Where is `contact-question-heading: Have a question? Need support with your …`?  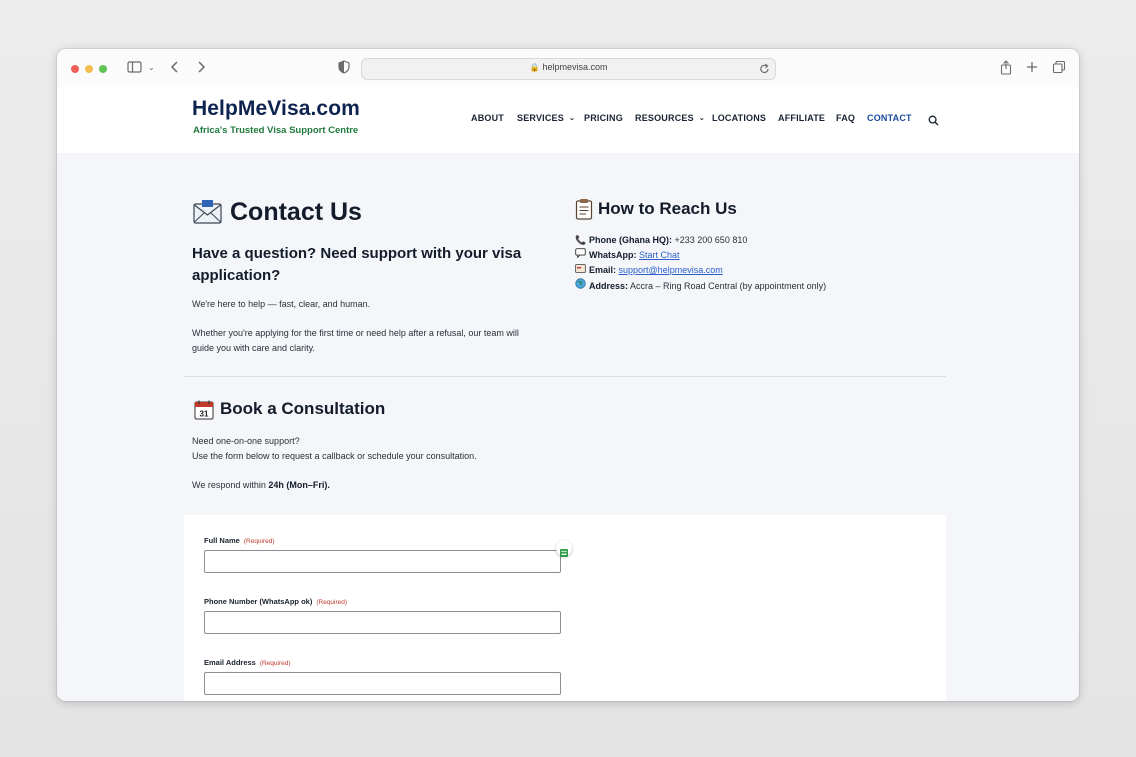 contact-question-heading: Have a question? Need support with your … is located at coordinates (357, 264).